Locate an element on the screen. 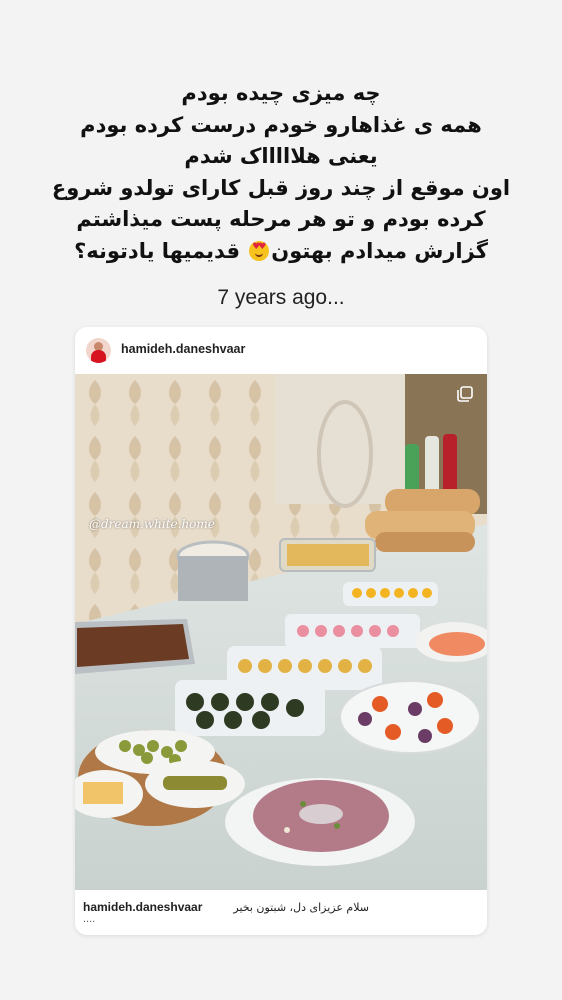  story-line-5: کرده بودم و تو هر مرحله پست میذاشتم is located at coordinates (281, 219).